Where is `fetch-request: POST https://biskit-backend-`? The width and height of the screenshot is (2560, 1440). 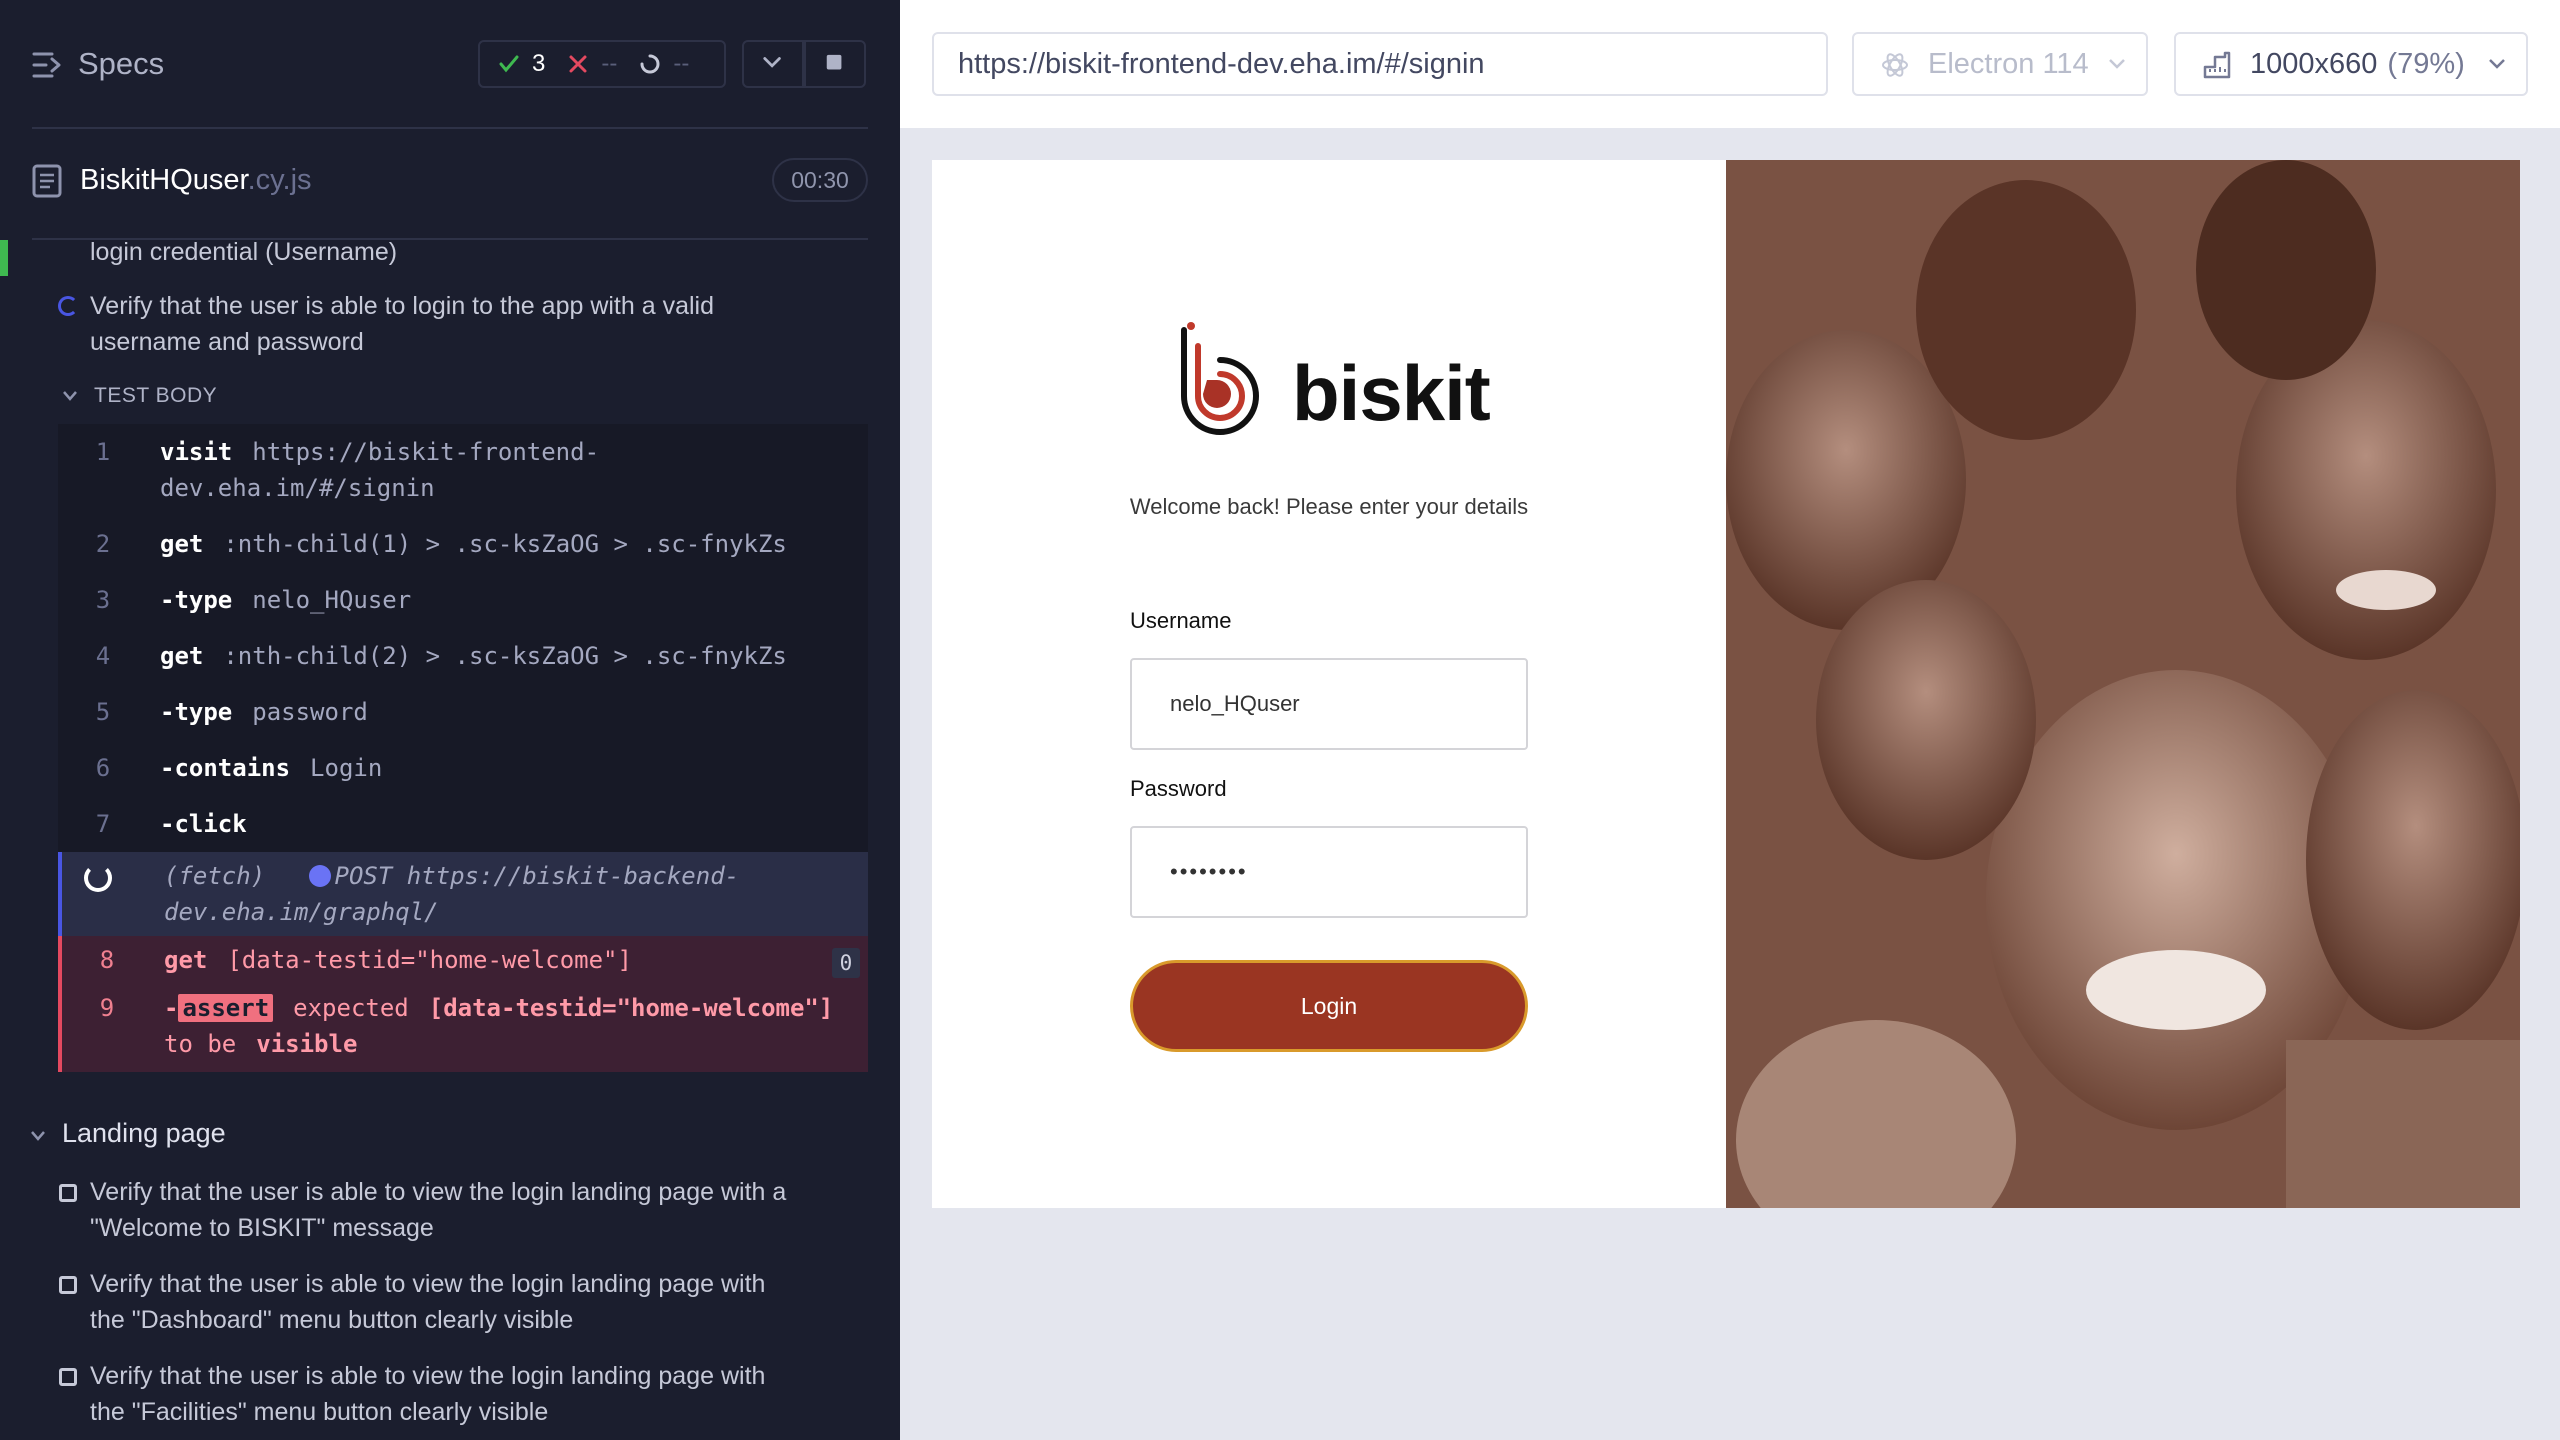
fetch-request: POST https://biskit-backend- is located at coordinates (537, 876).